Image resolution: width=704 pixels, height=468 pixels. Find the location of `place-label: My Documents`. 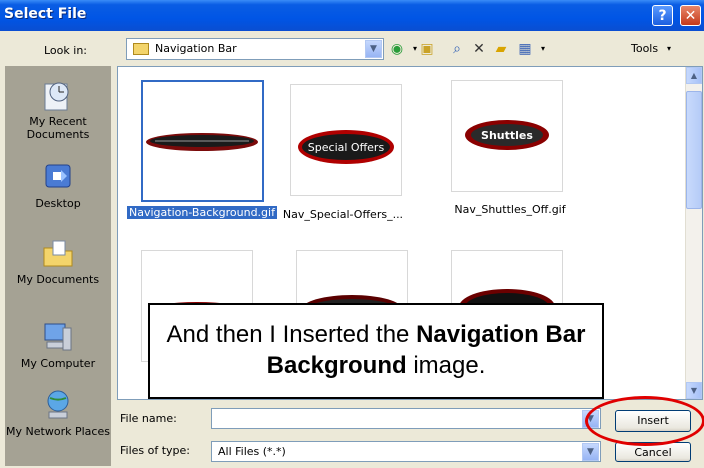

place-label: My Documents is located at coordinates (58, 279).